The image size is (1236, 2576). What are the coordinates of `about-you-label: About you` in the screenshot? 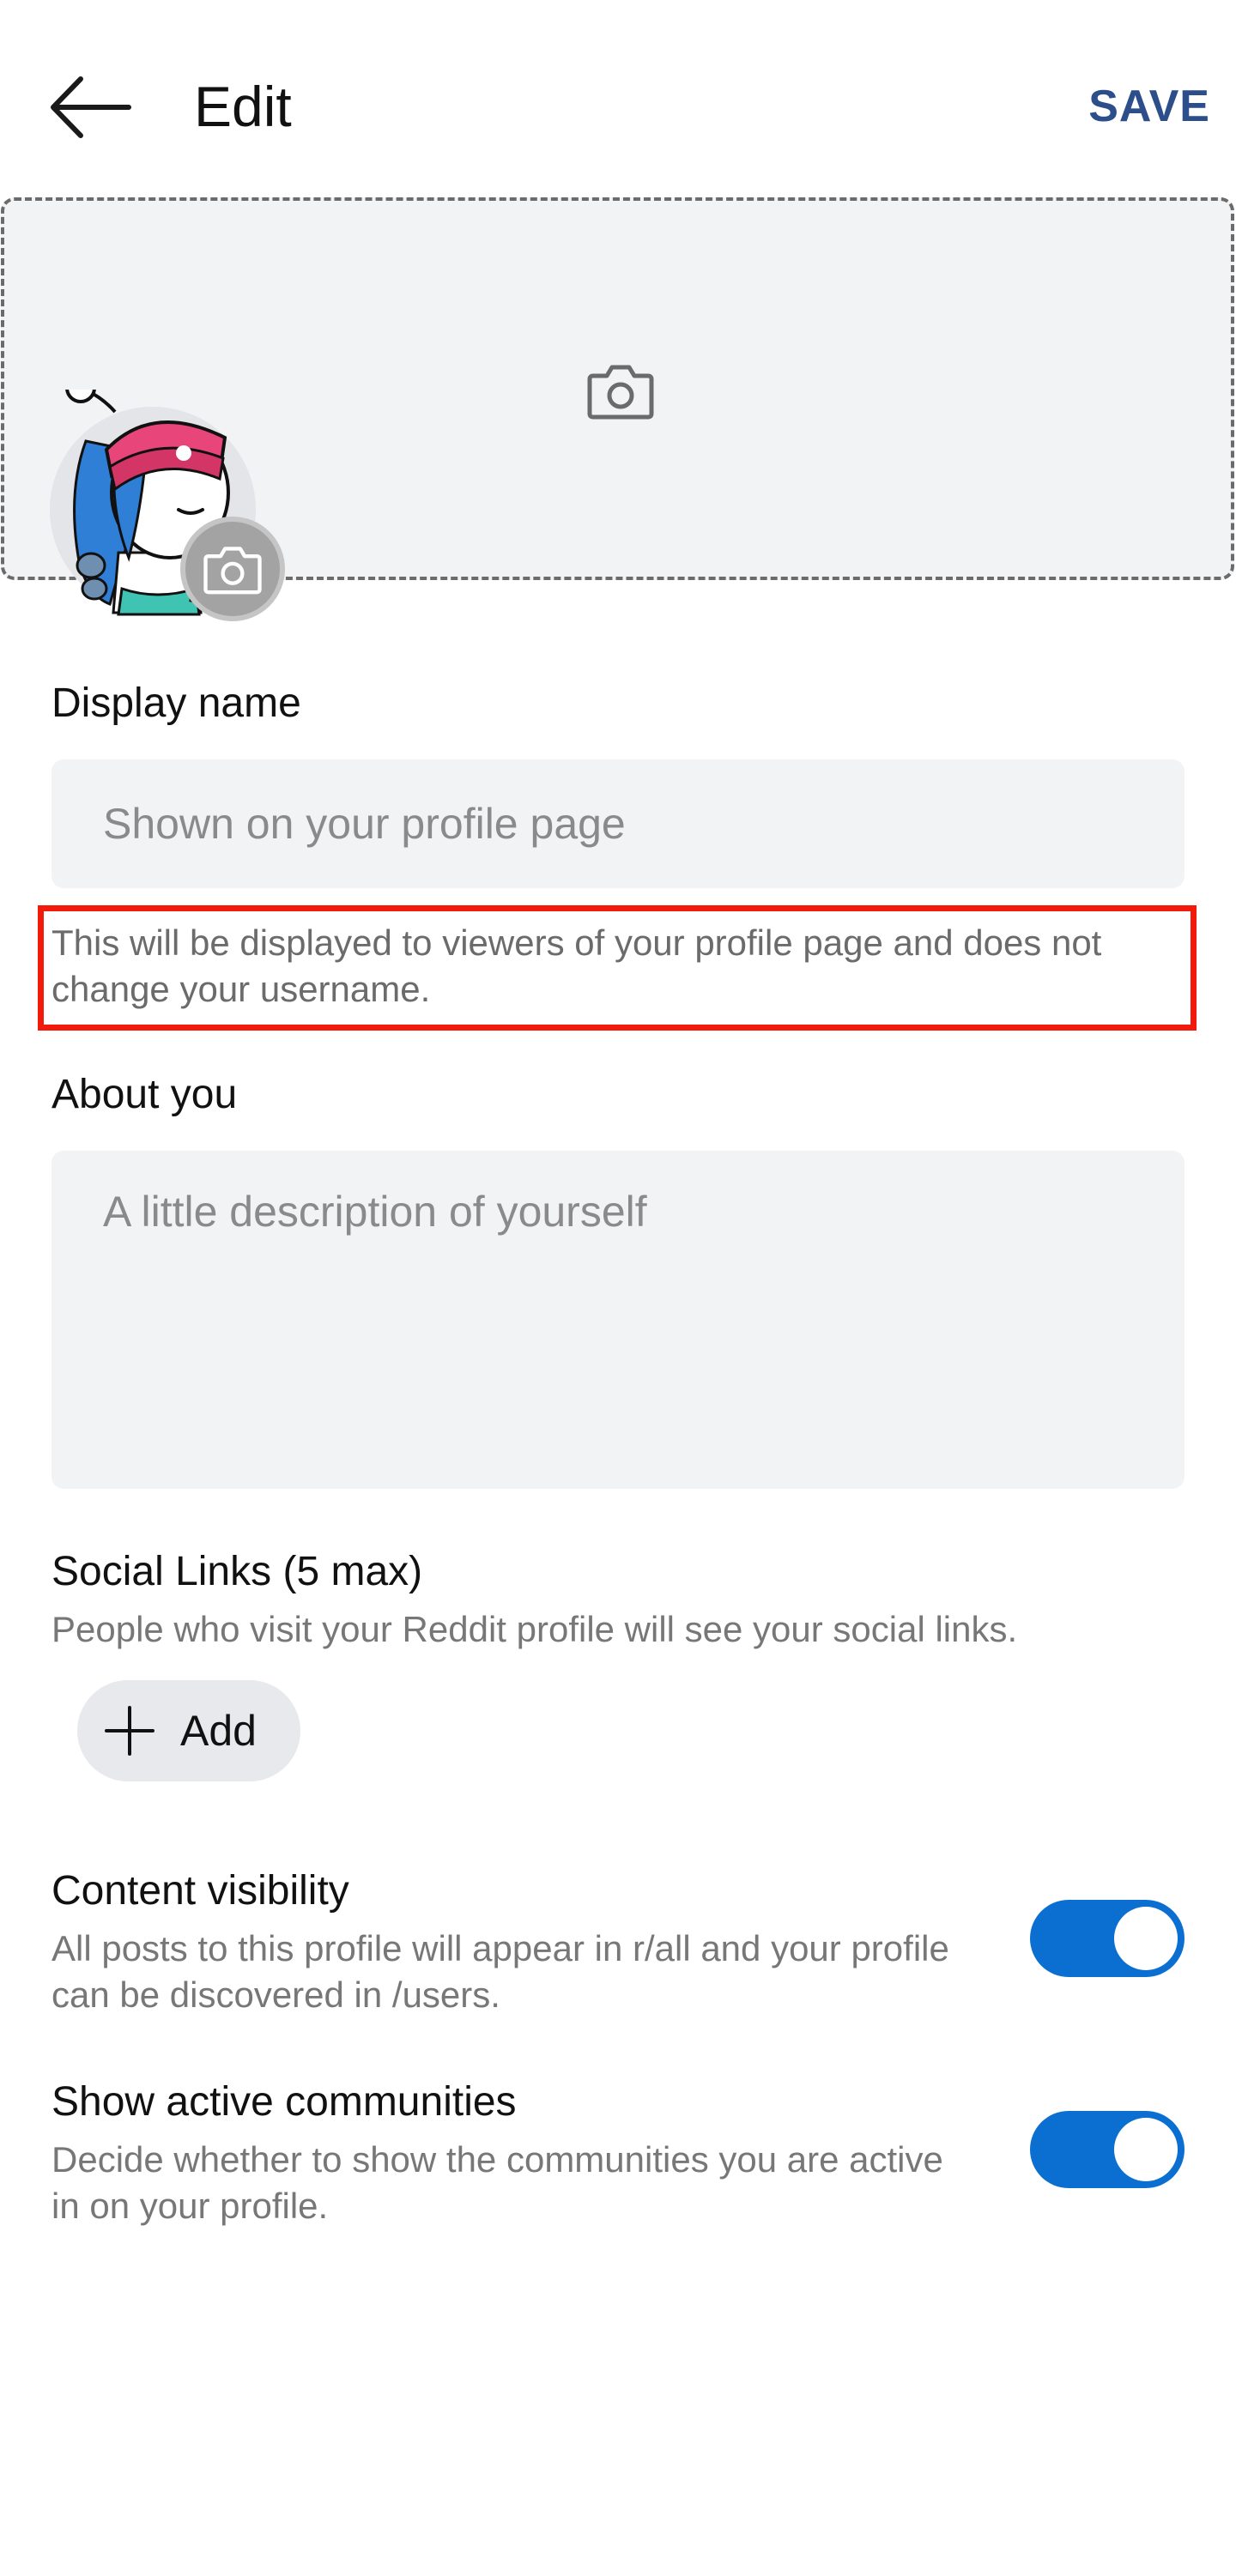 It's located at (145, 1094).